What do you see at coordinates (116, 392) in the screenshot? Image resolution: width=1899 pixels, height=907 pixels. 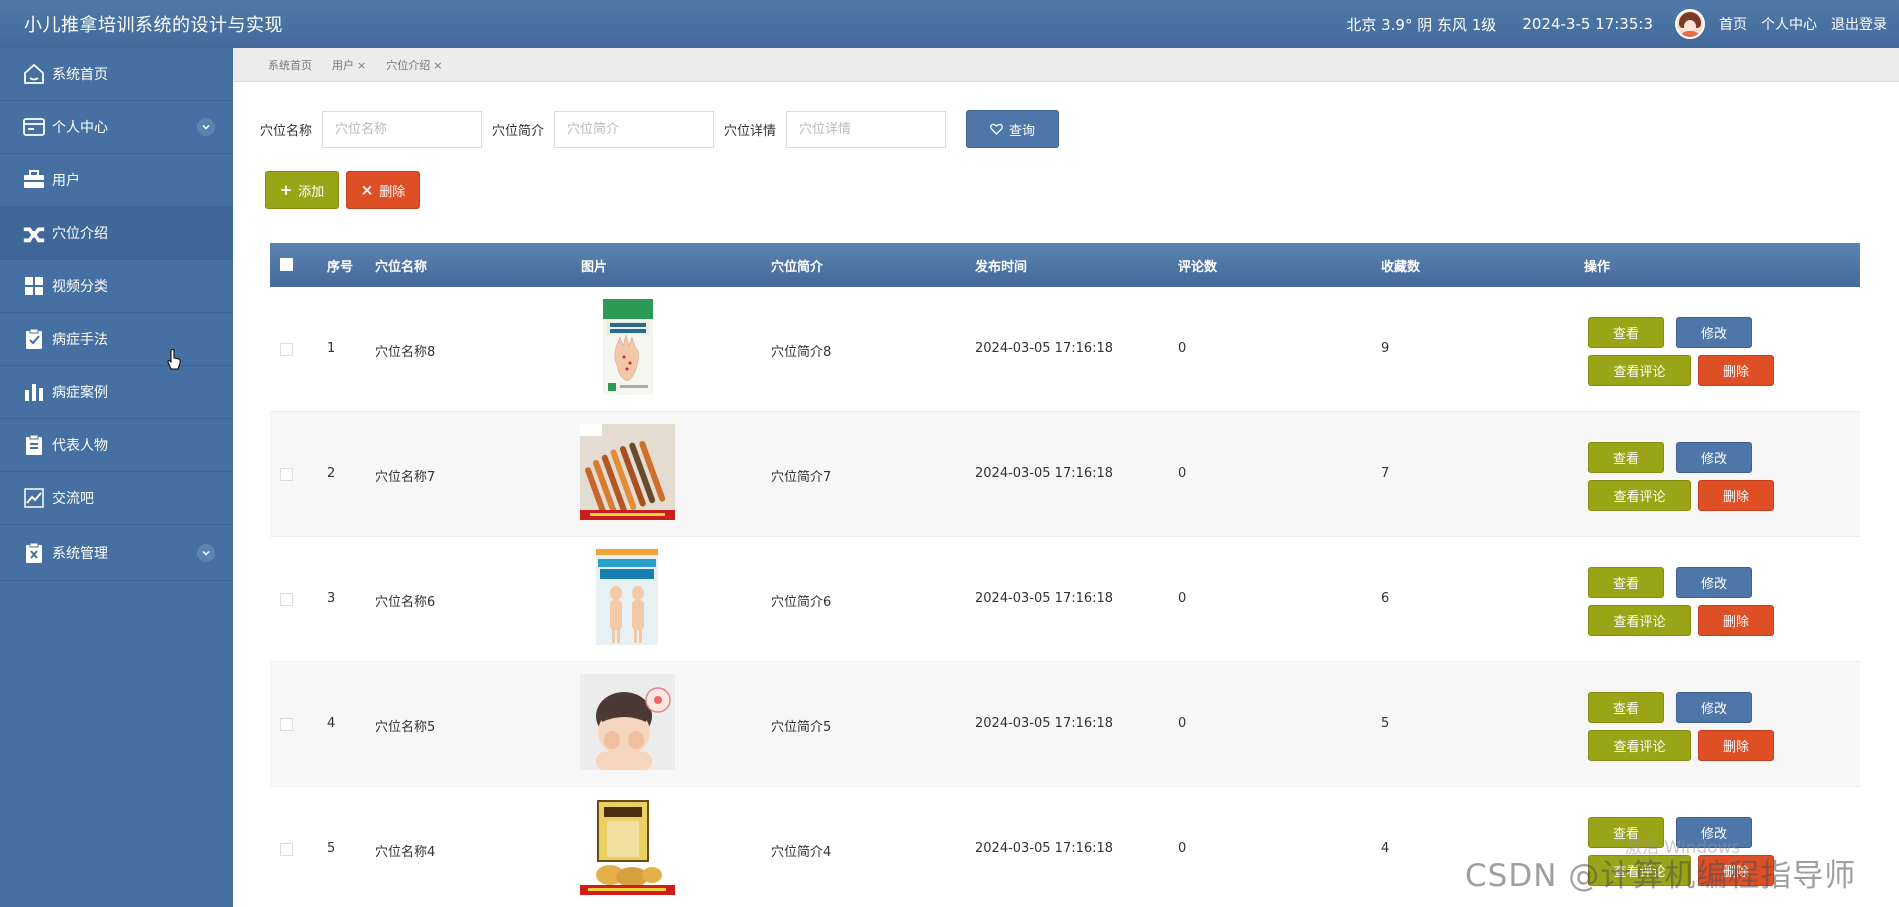 I see `sidebar-item-cases: 病症案例` at bounding box center [116, 392].